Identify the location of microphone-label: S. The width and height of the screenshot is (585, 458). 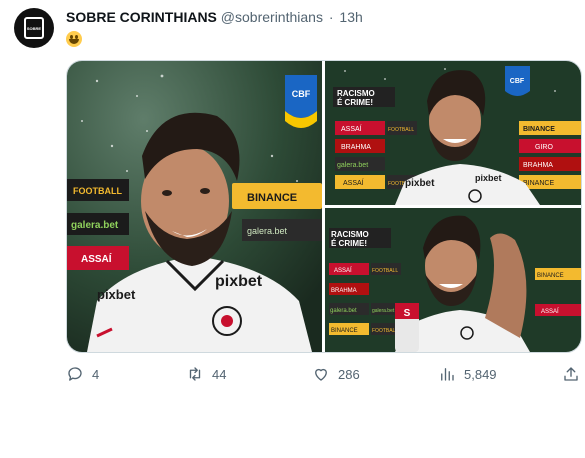
(407, 313).